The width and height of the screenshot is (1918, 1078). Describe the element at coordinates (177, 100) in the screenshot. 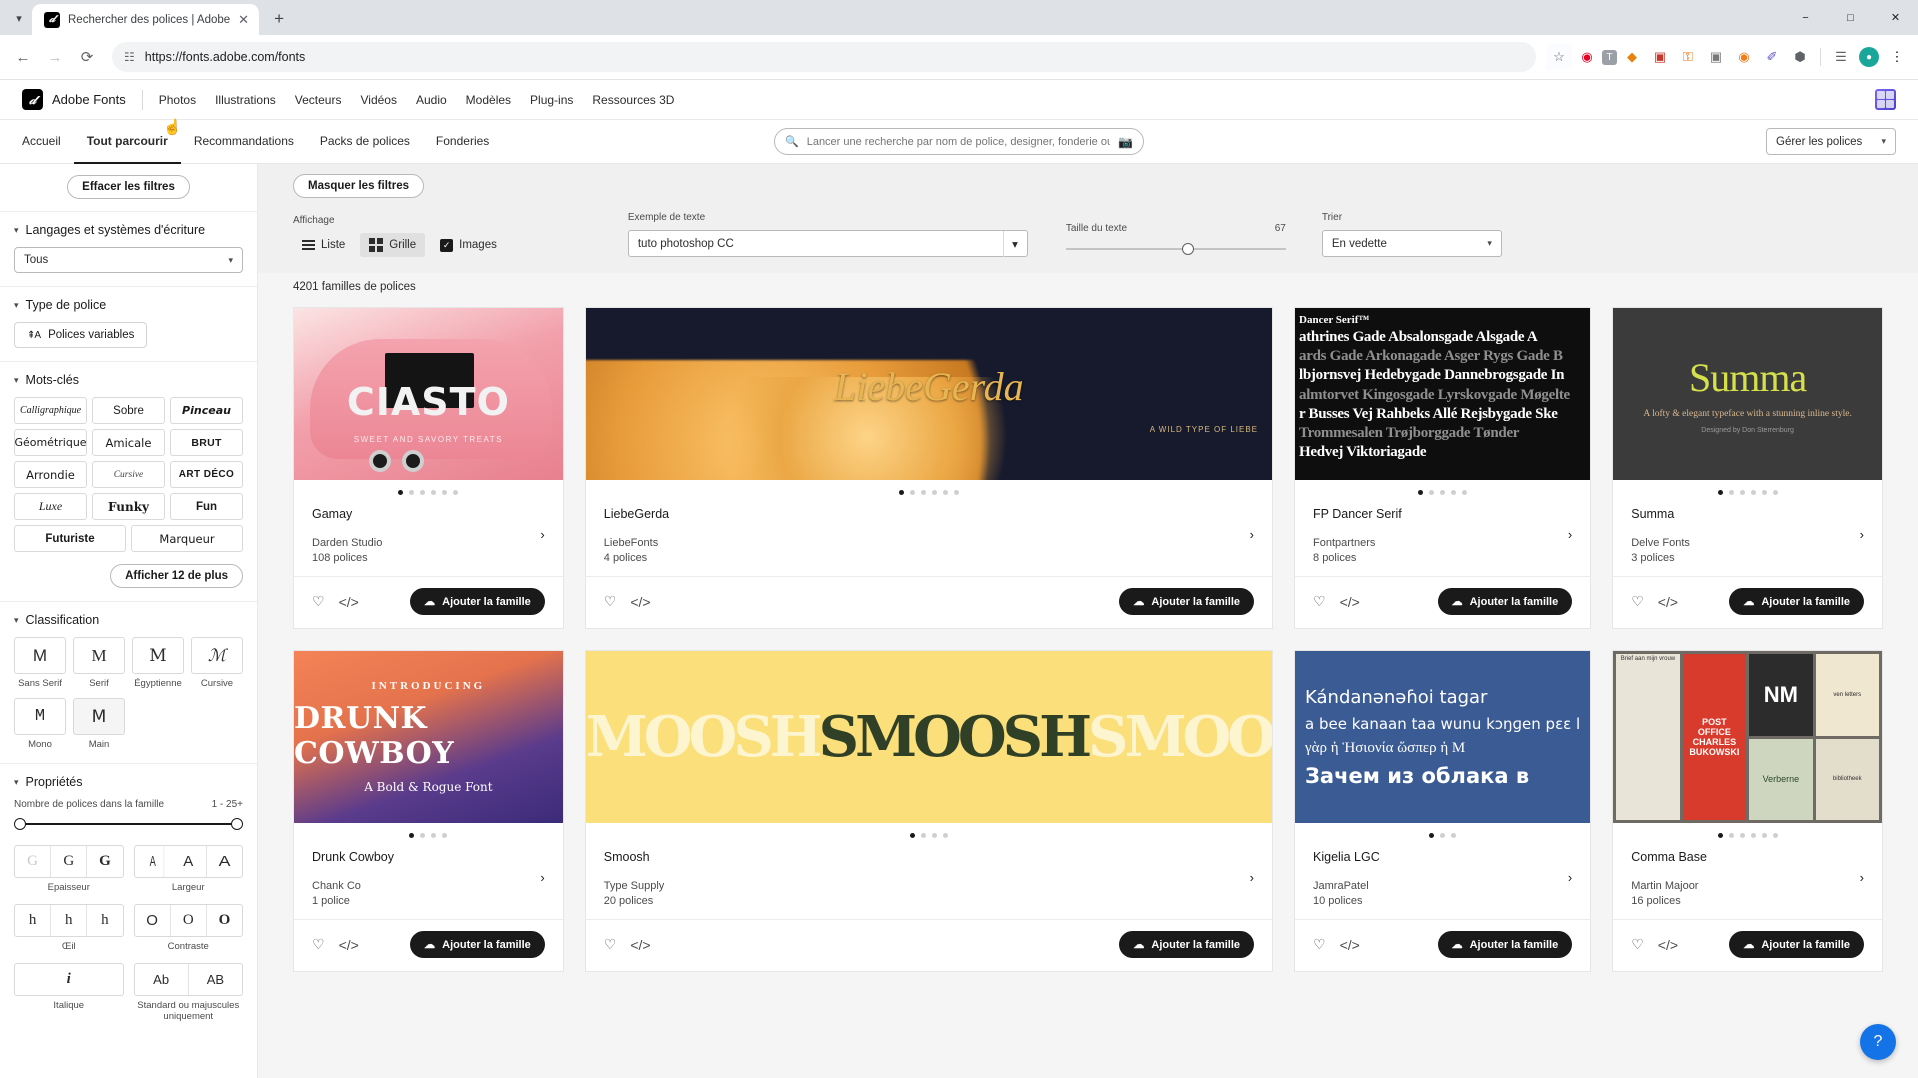

I see `header-nav-photos: Photos` at that location.